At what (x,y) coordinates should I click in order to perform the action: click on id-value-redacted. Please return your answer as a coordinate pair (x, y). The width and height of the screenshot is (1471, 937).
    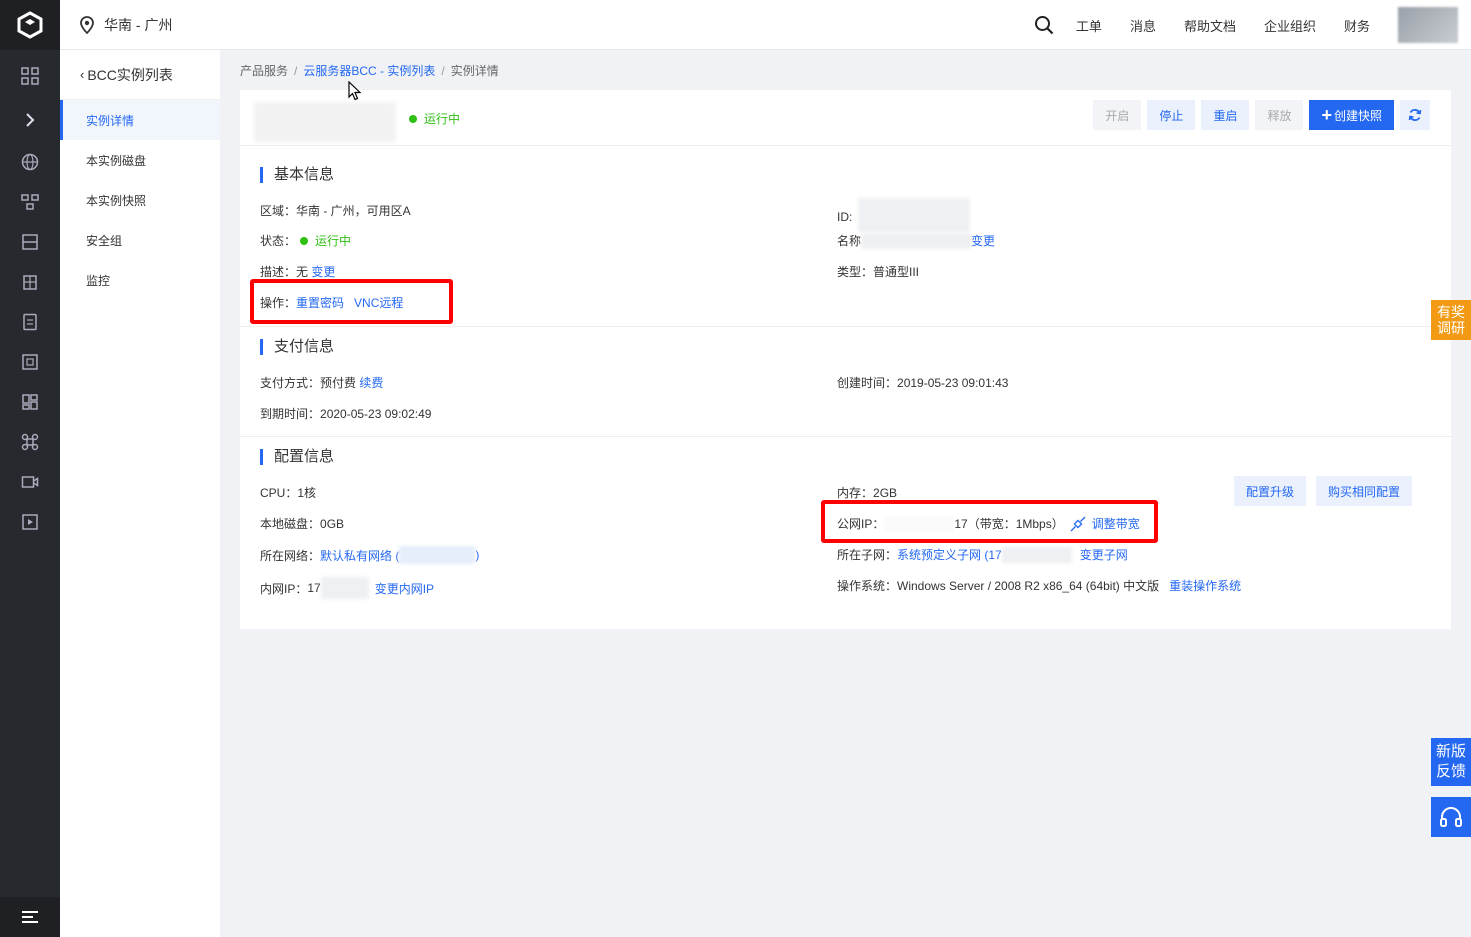
    Looking at the image, I should click on (914, 215).